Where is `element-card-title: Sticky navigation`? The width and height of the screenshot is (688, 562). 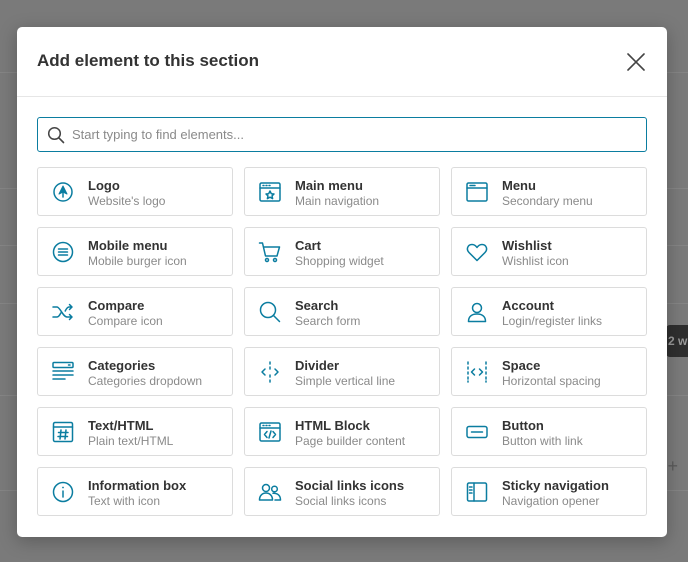
element-card-title: Sticky navigation is located at coordinates (555, 485).